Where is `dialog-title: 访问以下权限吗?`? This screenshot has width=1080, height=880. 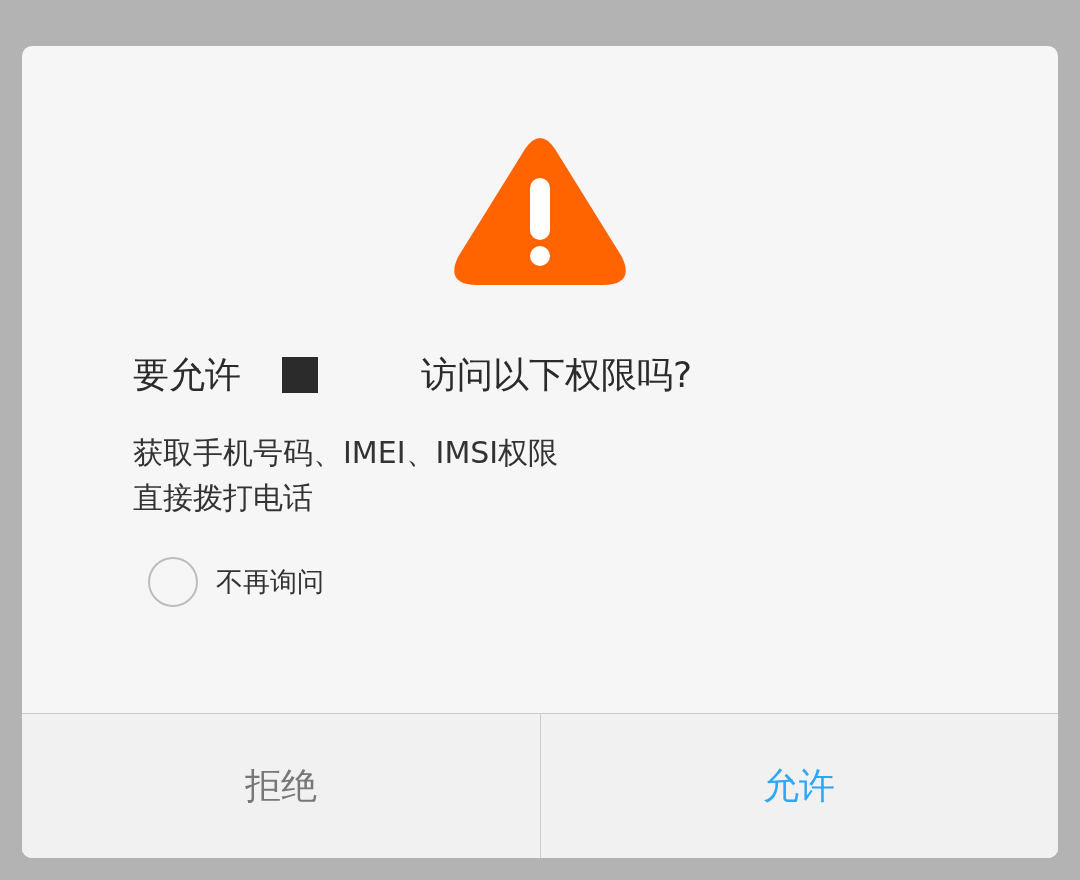
dialog-title: 访问以下权限吗? is located at coordinates (557, 375).